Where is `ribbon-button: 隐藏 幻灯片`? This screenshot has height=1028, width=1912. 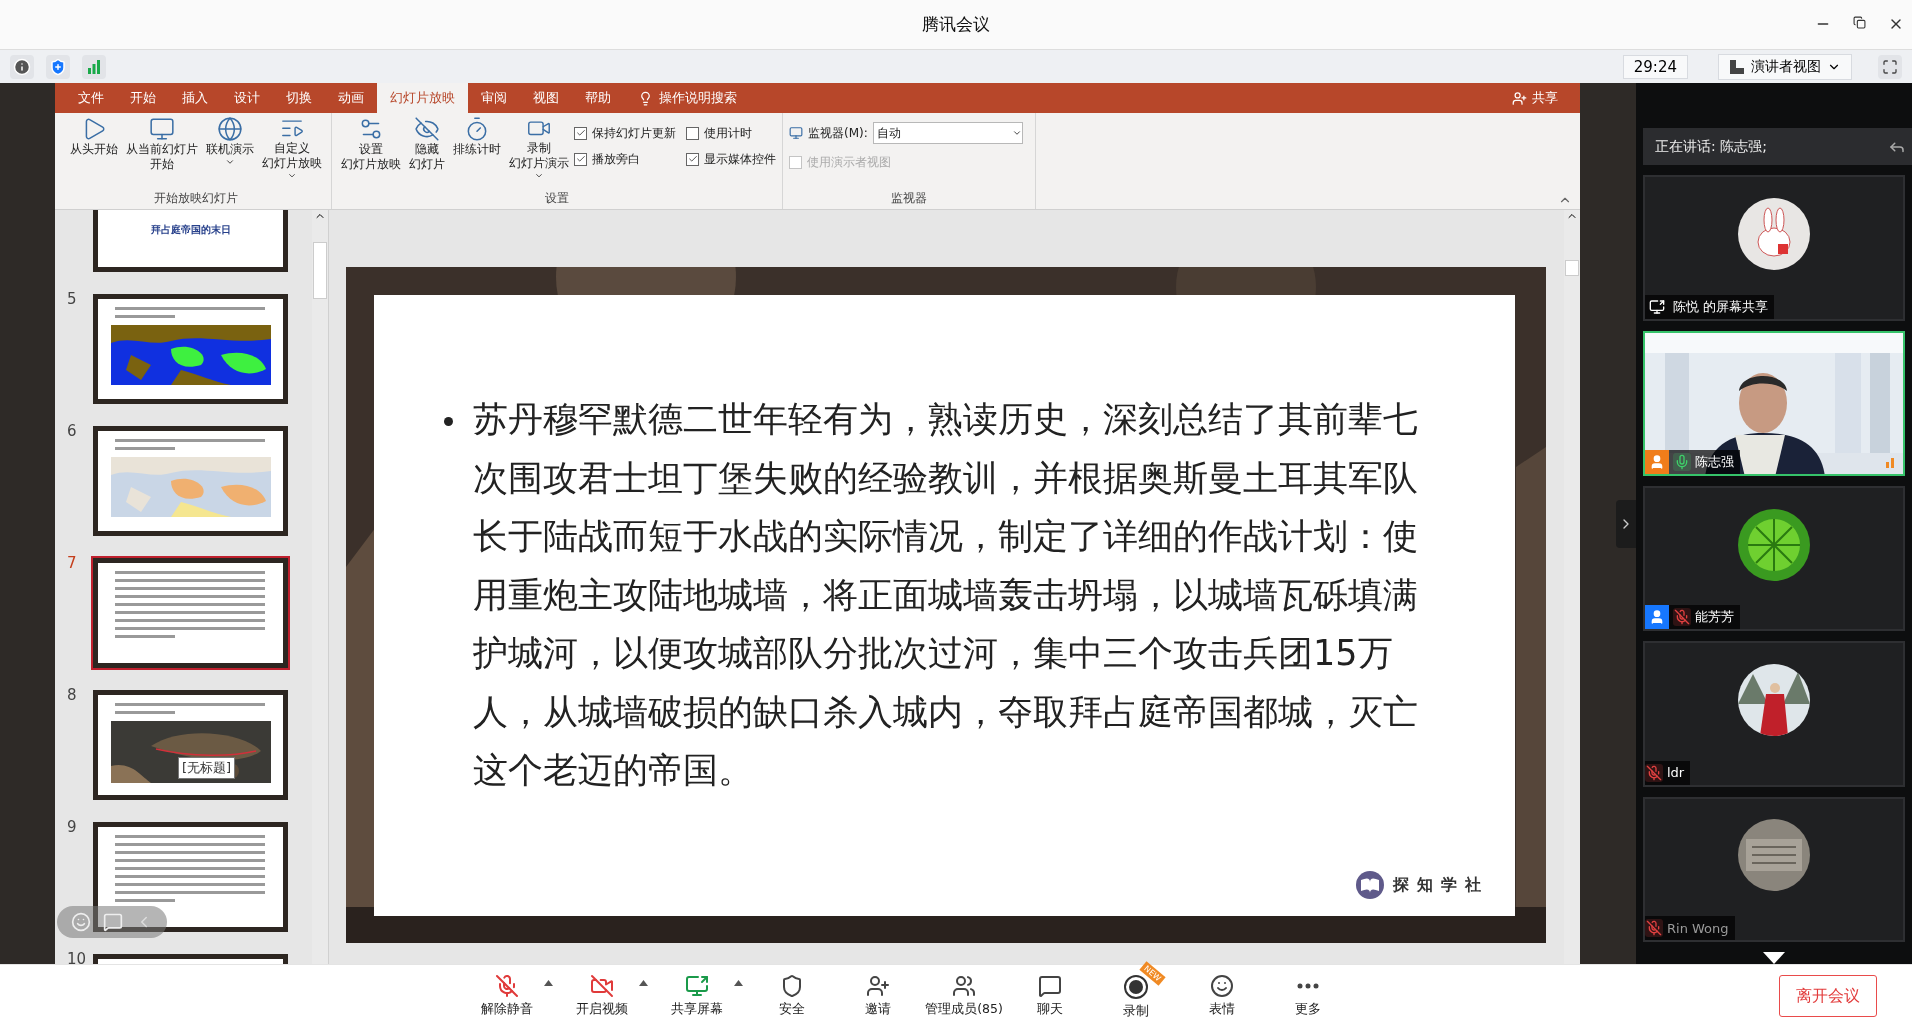
ribbon-button: 隐藏 幻灯片 is located at coordinates (427, 148).